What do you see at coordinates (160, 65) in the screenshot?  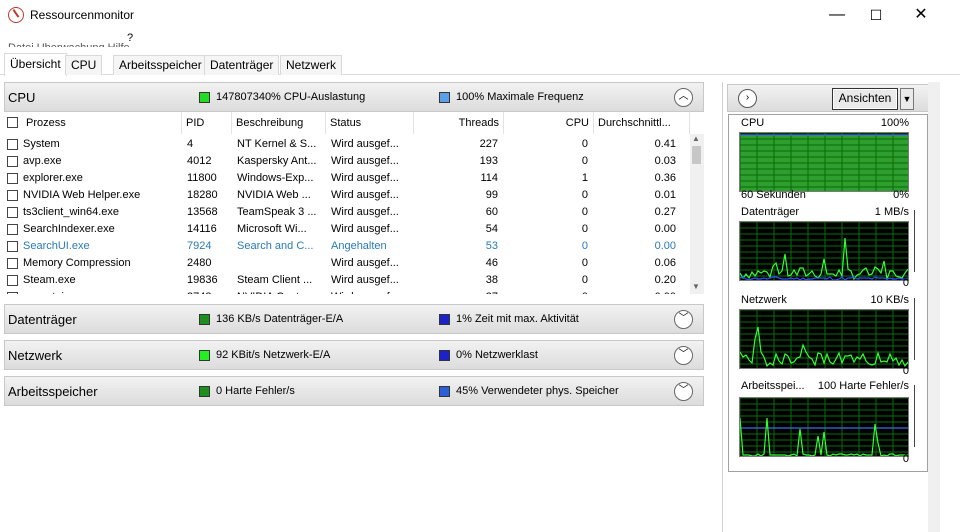 I see `tab-memory: Arbeitsspeicher` at bounding box center [160, 65].